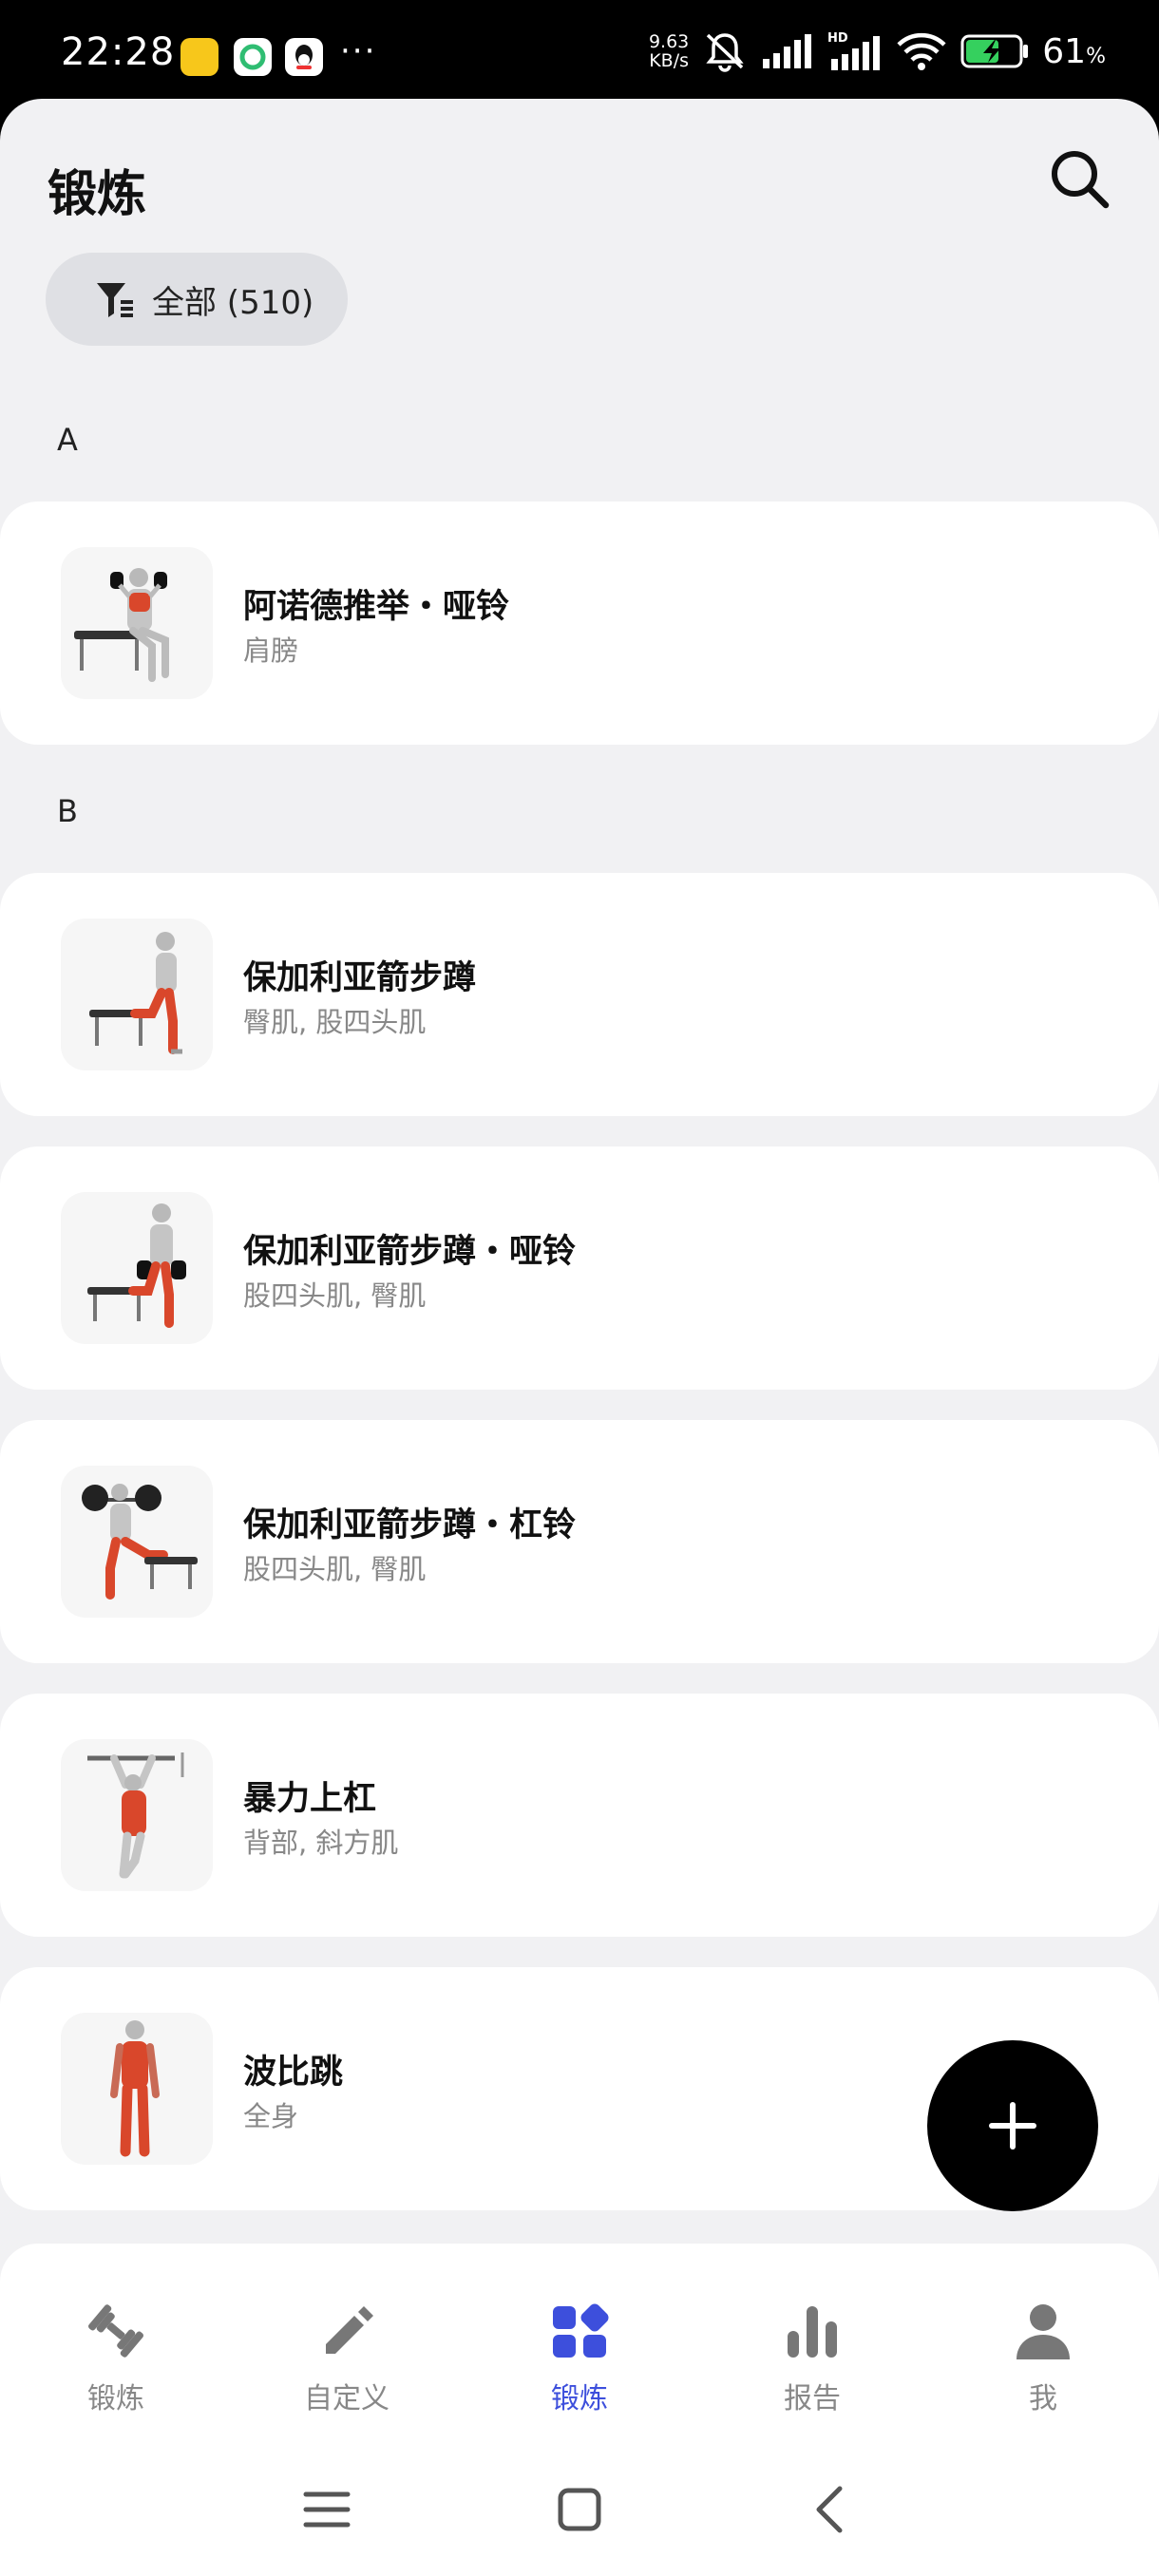 This screenshot has height=2576, width=1159. I want to click on qq-icon, so click(304, 57).